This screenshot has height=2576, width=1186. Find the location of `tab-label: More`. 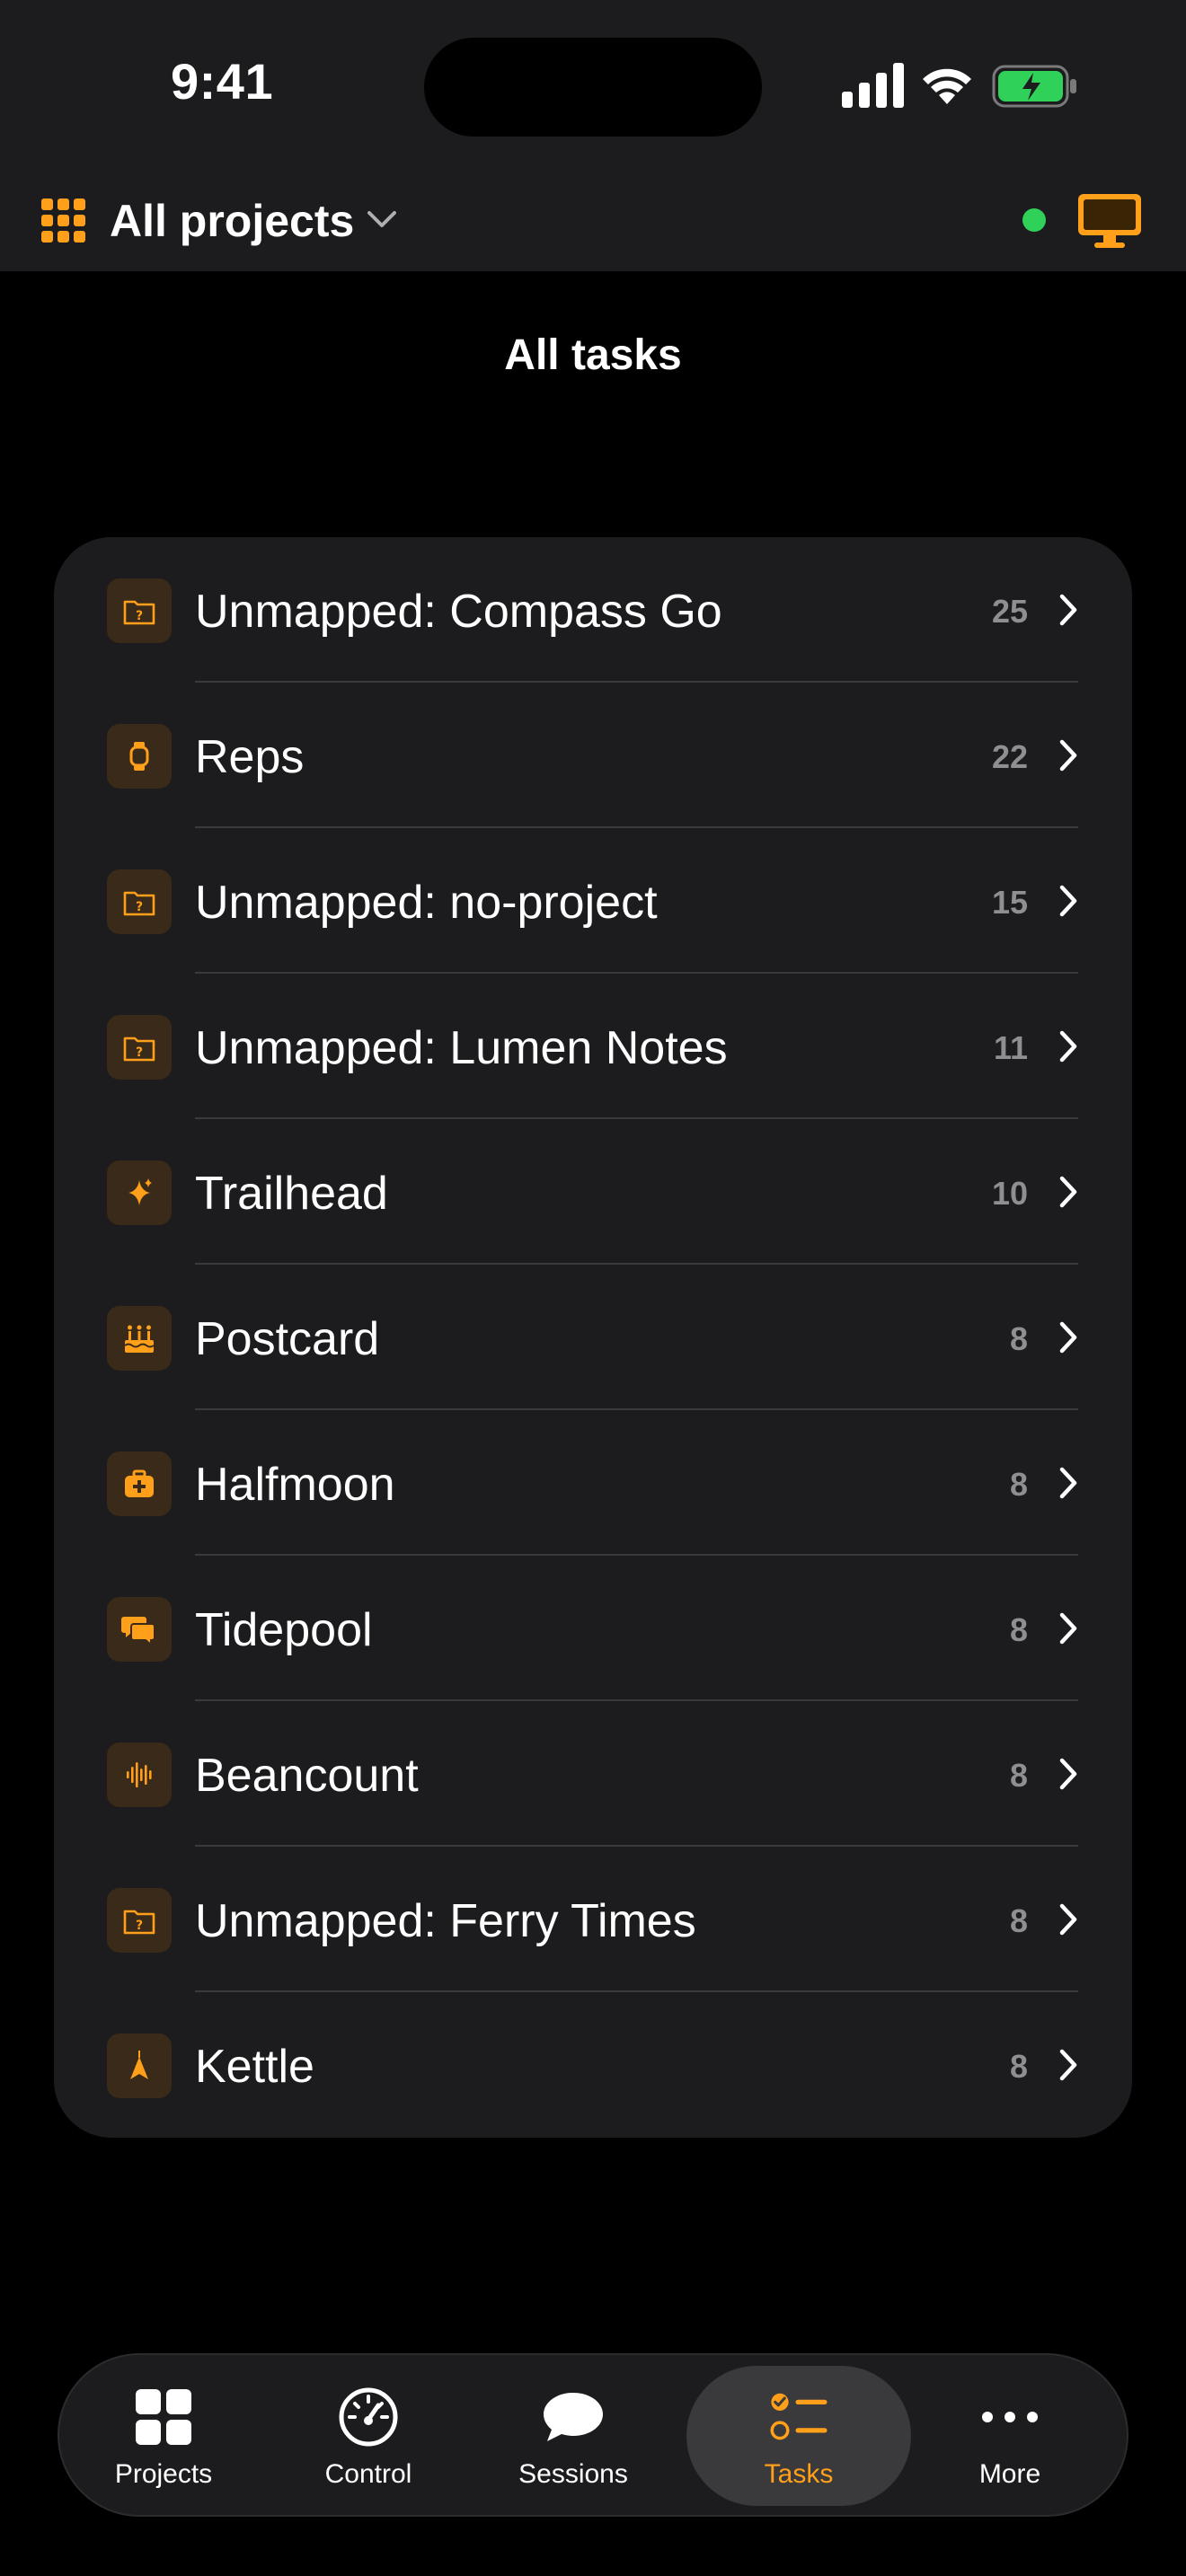

tab-label: More is located at coordinates (1009, 2474).